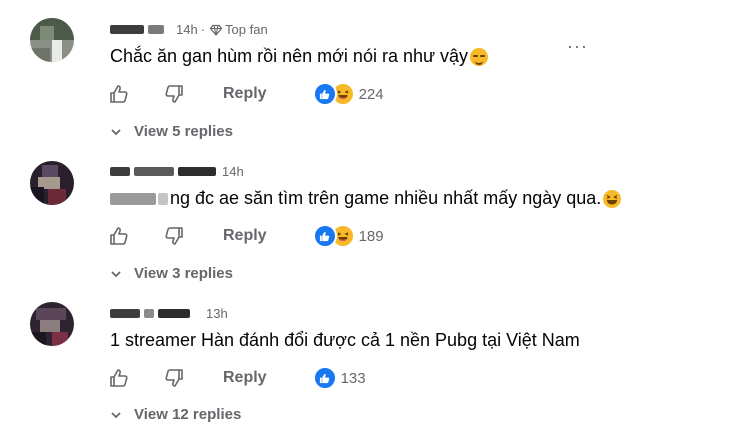 The width and height of the screenshot is (745, 440). I want to click on reactions-summary: 133, so click(339, 378).